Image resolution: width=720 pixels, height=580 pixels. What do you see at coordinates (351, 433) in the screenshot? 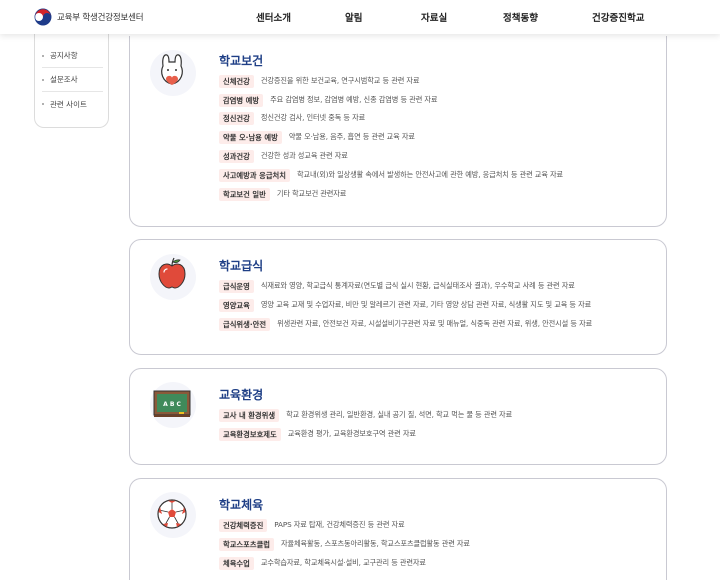
I see `item-desc: 교육환경 평가, 교육환경보호구역 관련 자료` at bounding box center [351, 433].